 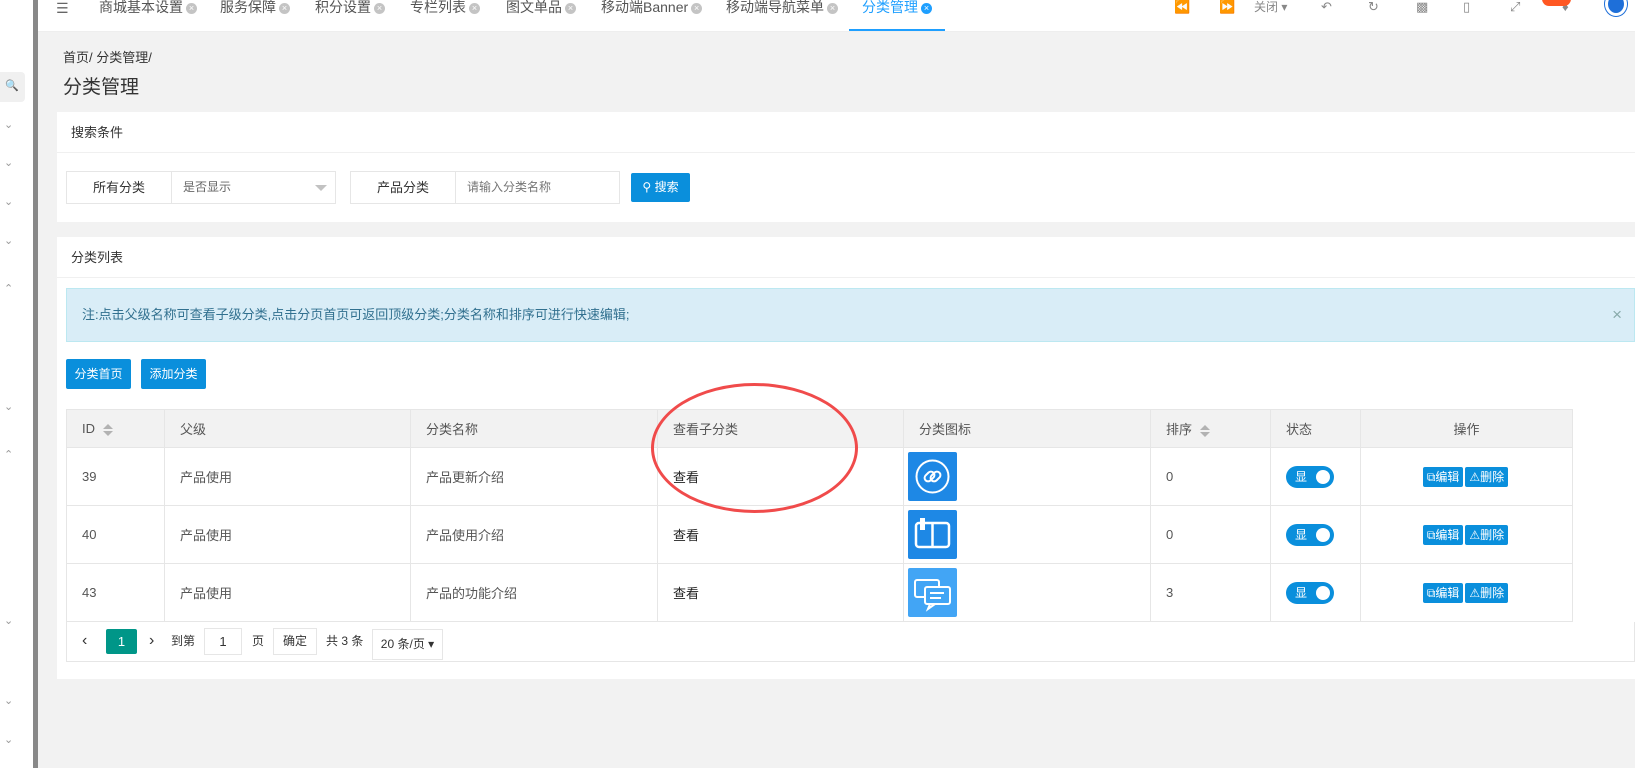 What do you see at coordinates (343, 7) in the screenshot?
I see `tab-label: 积分设置` at bounding box center [343, 7].